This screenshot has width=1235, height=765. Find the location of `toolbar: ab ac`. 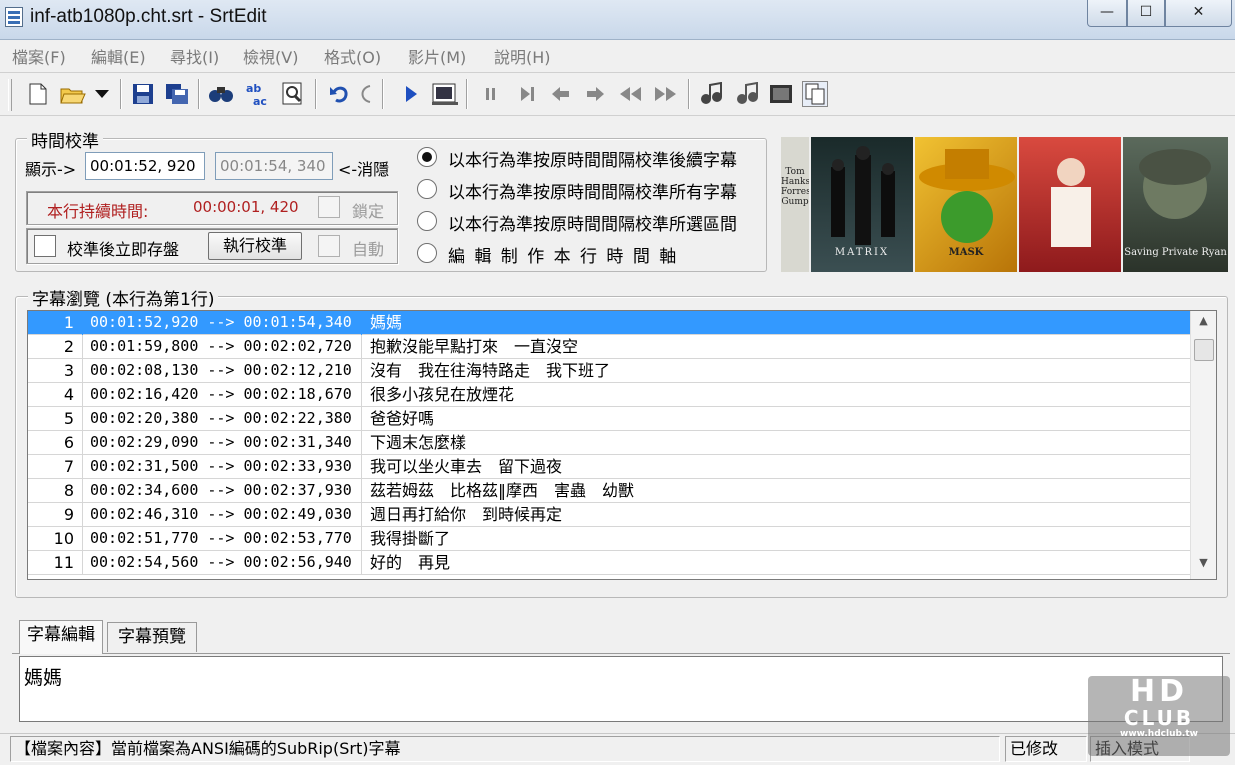

toolbar: ab ac is located at coordinates (617, 94).